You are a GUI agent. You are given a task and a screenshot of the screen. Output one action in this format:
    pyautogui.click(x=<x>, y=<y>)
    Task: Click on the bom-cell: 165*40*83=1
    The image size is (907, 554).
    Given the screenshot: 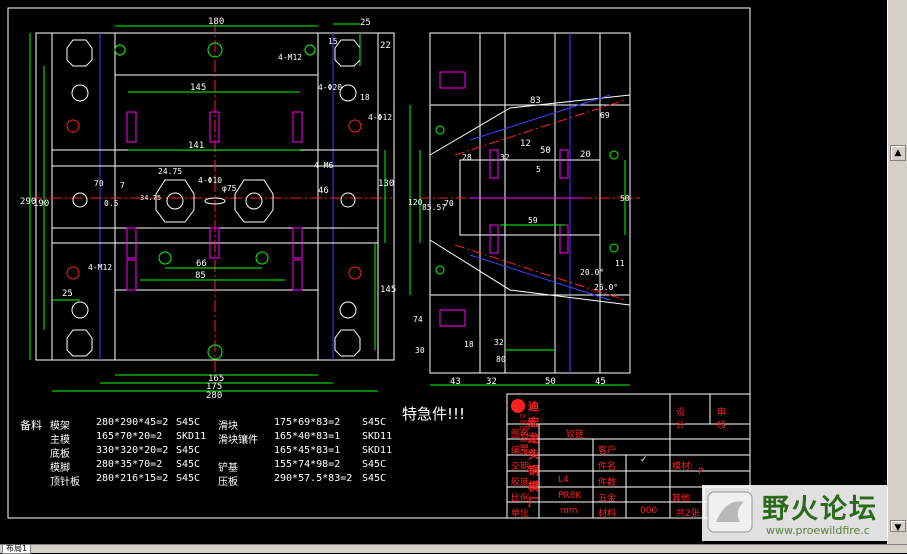 What is the action you would take?
    pyautogui.click(x=307, y=436)
    